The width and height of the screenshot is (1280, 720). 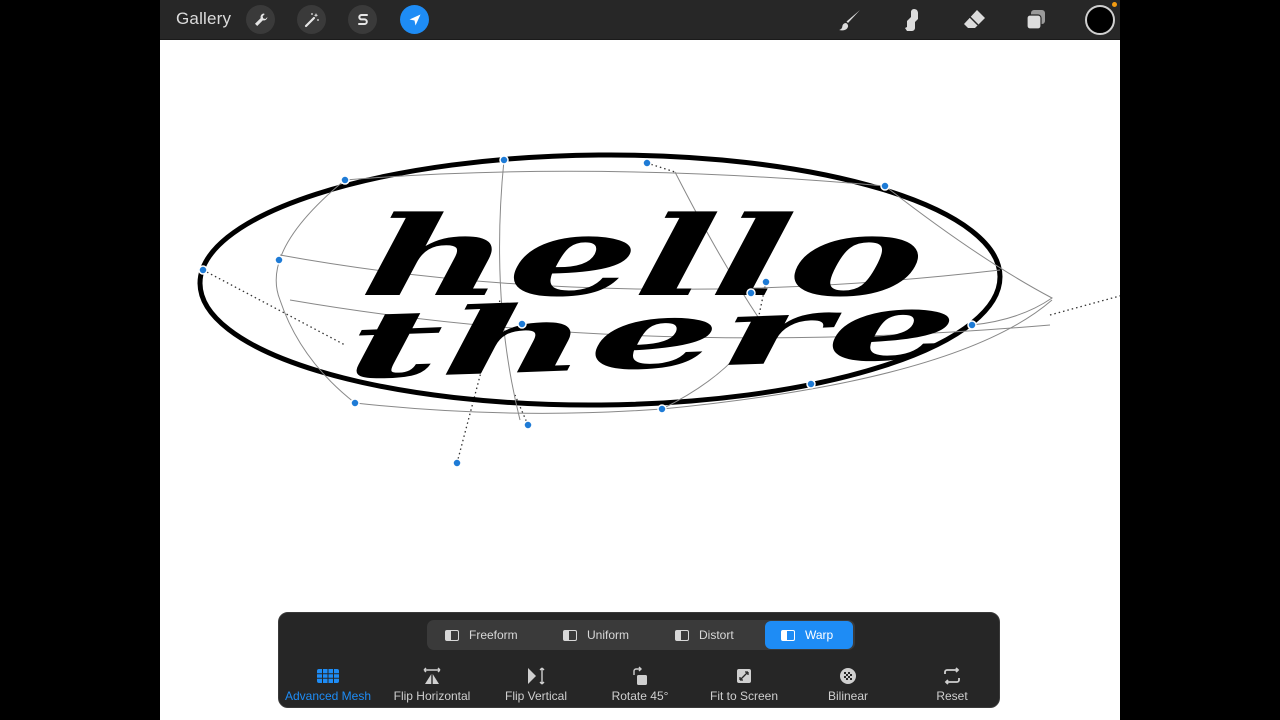 I want to click on mode-freeform: Freeform, so click(x=483, y=635).